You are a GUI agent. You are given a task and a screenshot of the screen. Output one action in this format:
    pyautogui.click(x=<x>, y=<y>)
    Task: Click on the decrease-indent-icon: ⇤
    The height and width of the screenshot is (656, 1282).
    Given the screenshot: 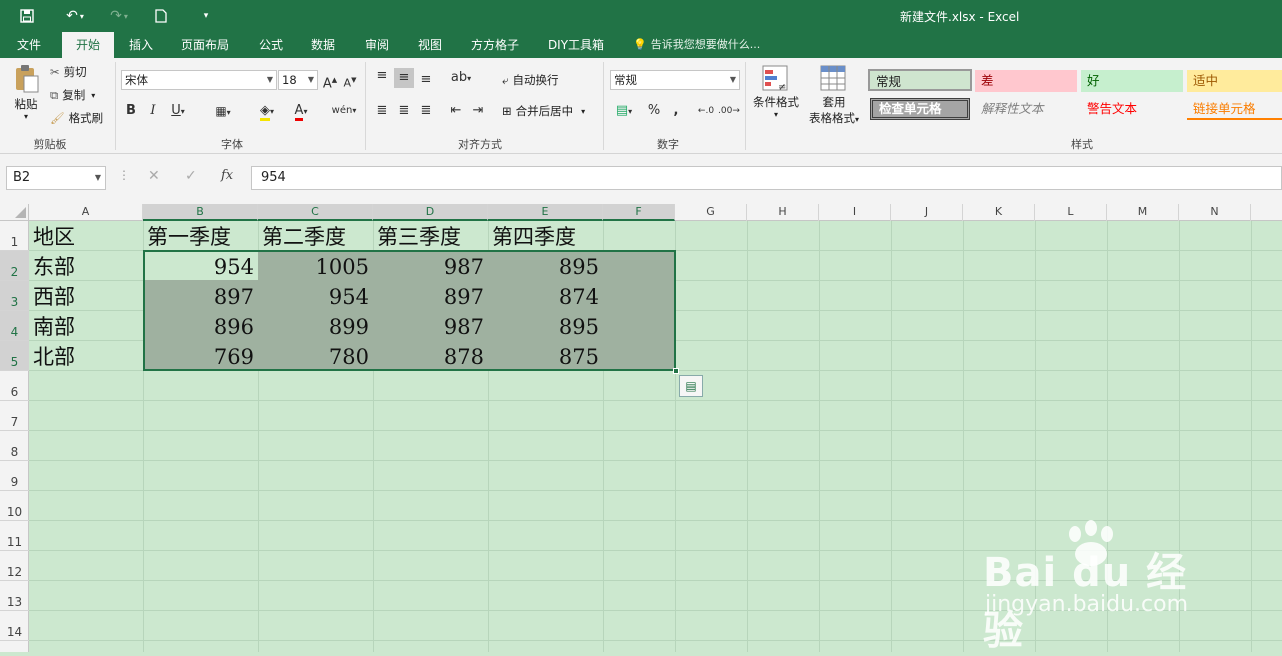 What is the action you would take?
    pyautogui.click(x=456, y=111)
    